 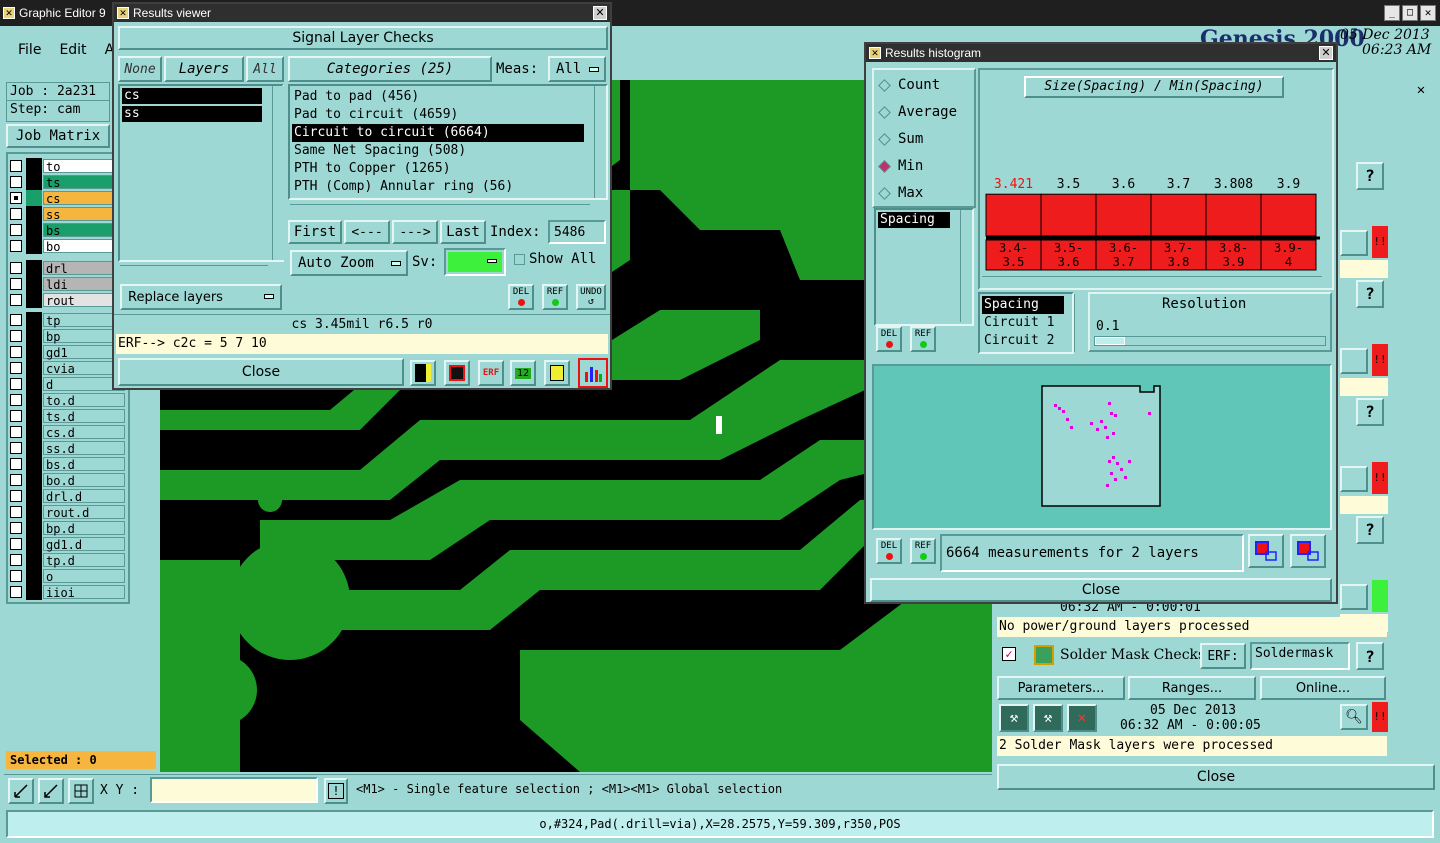 What do you see at coordinates (475, 262) in the screenshot?
I see `sv-color-dropdown` at bounding box center [475, 262].